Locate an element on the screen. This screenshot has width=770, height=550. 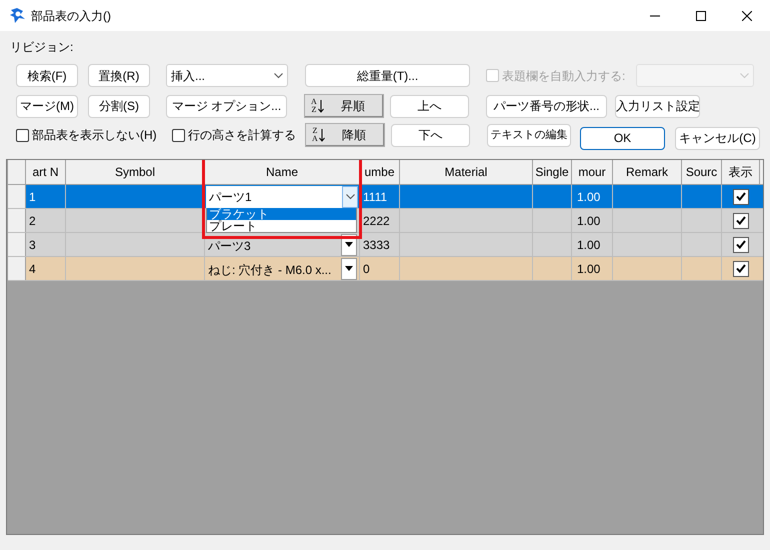
sort-button: Z A 降順 is located at coordinates (345, 135).